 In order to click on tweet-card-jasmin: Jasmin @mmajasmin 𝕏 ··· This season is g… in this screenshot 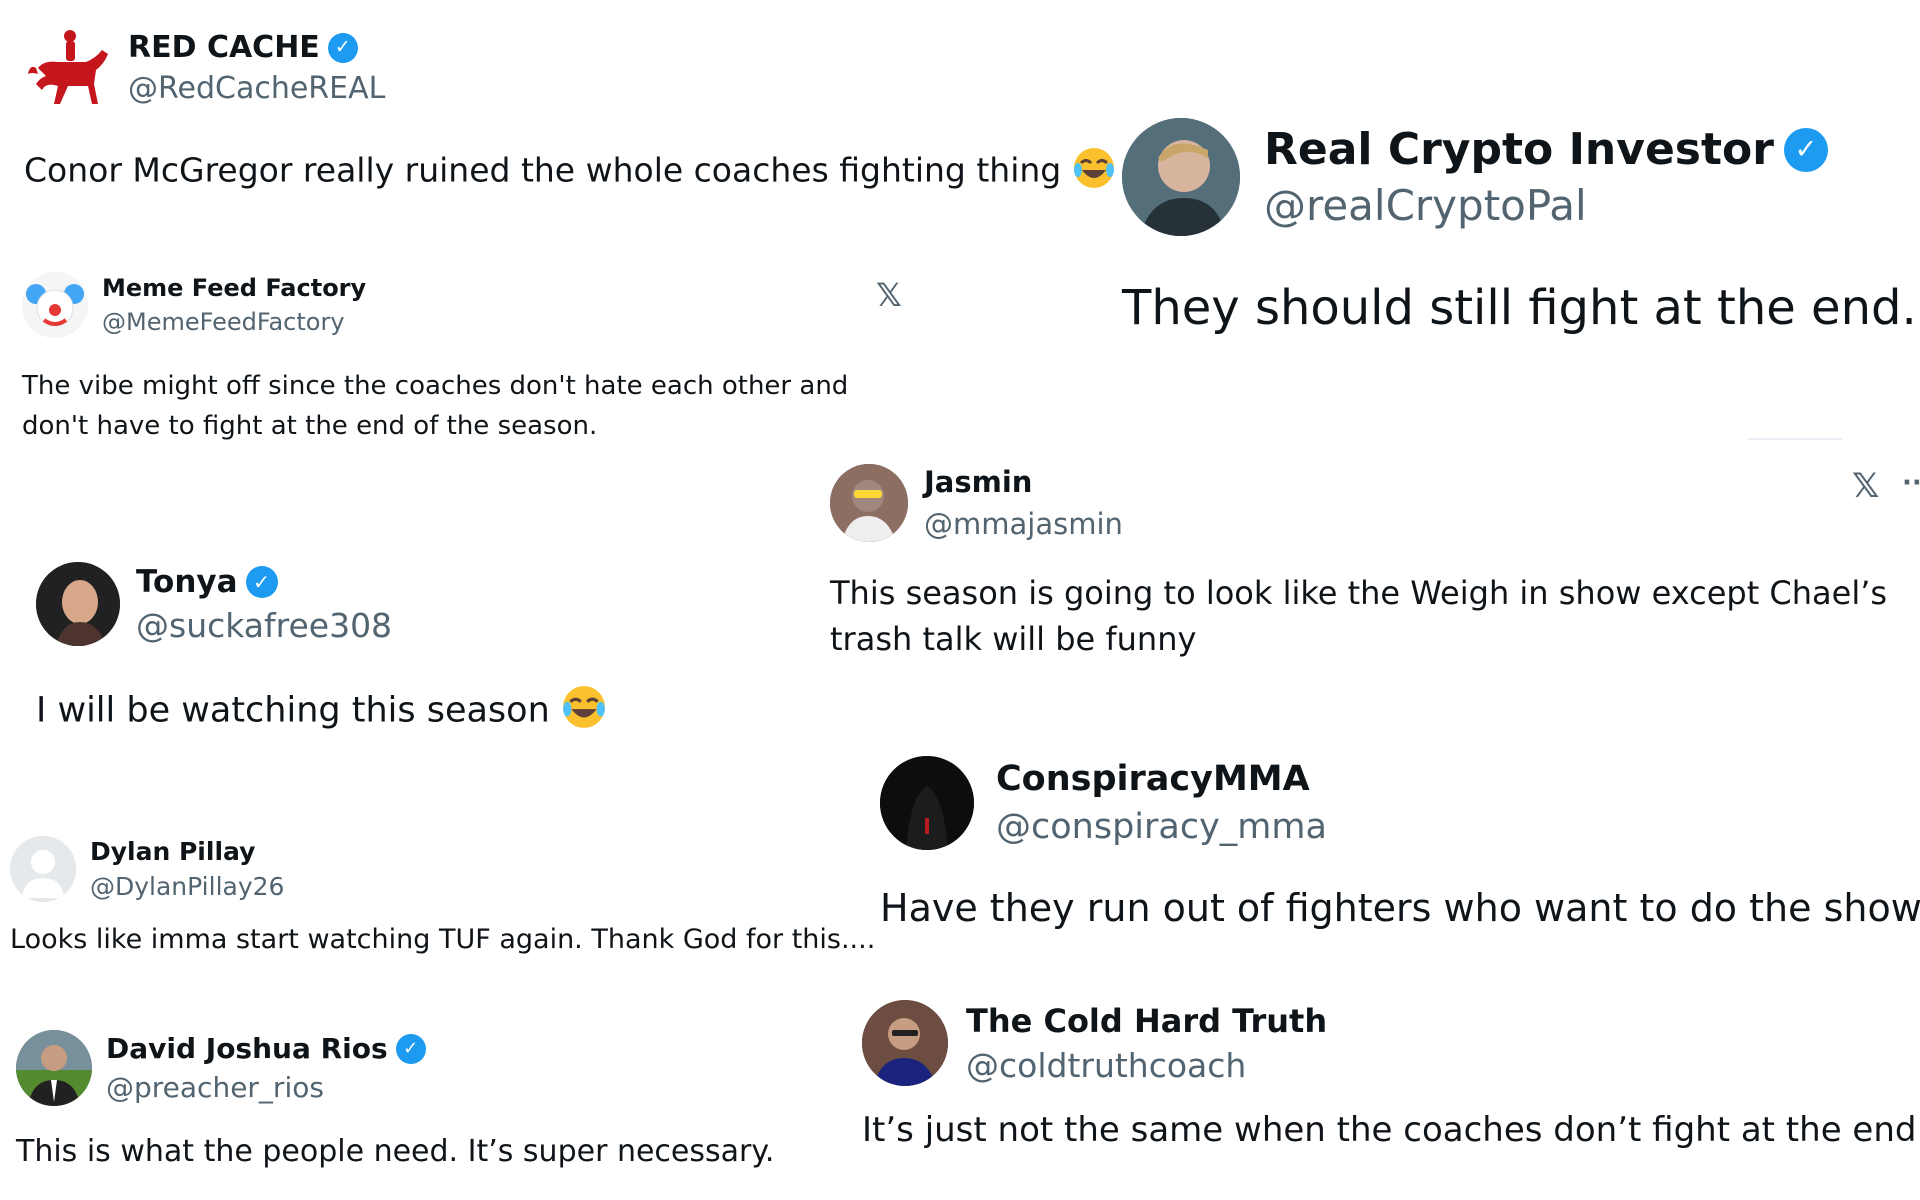, I will do `click(1375, 563)`.